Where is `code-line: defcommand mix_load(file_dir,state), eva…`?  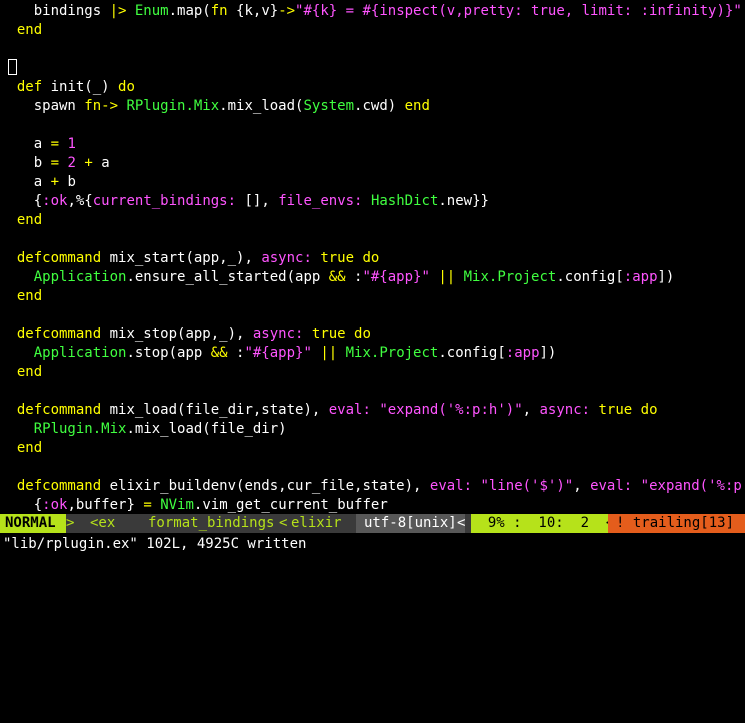
code-line: defcommand mix_load(file_dir,state), eva… is located at coordinates (329, 410).